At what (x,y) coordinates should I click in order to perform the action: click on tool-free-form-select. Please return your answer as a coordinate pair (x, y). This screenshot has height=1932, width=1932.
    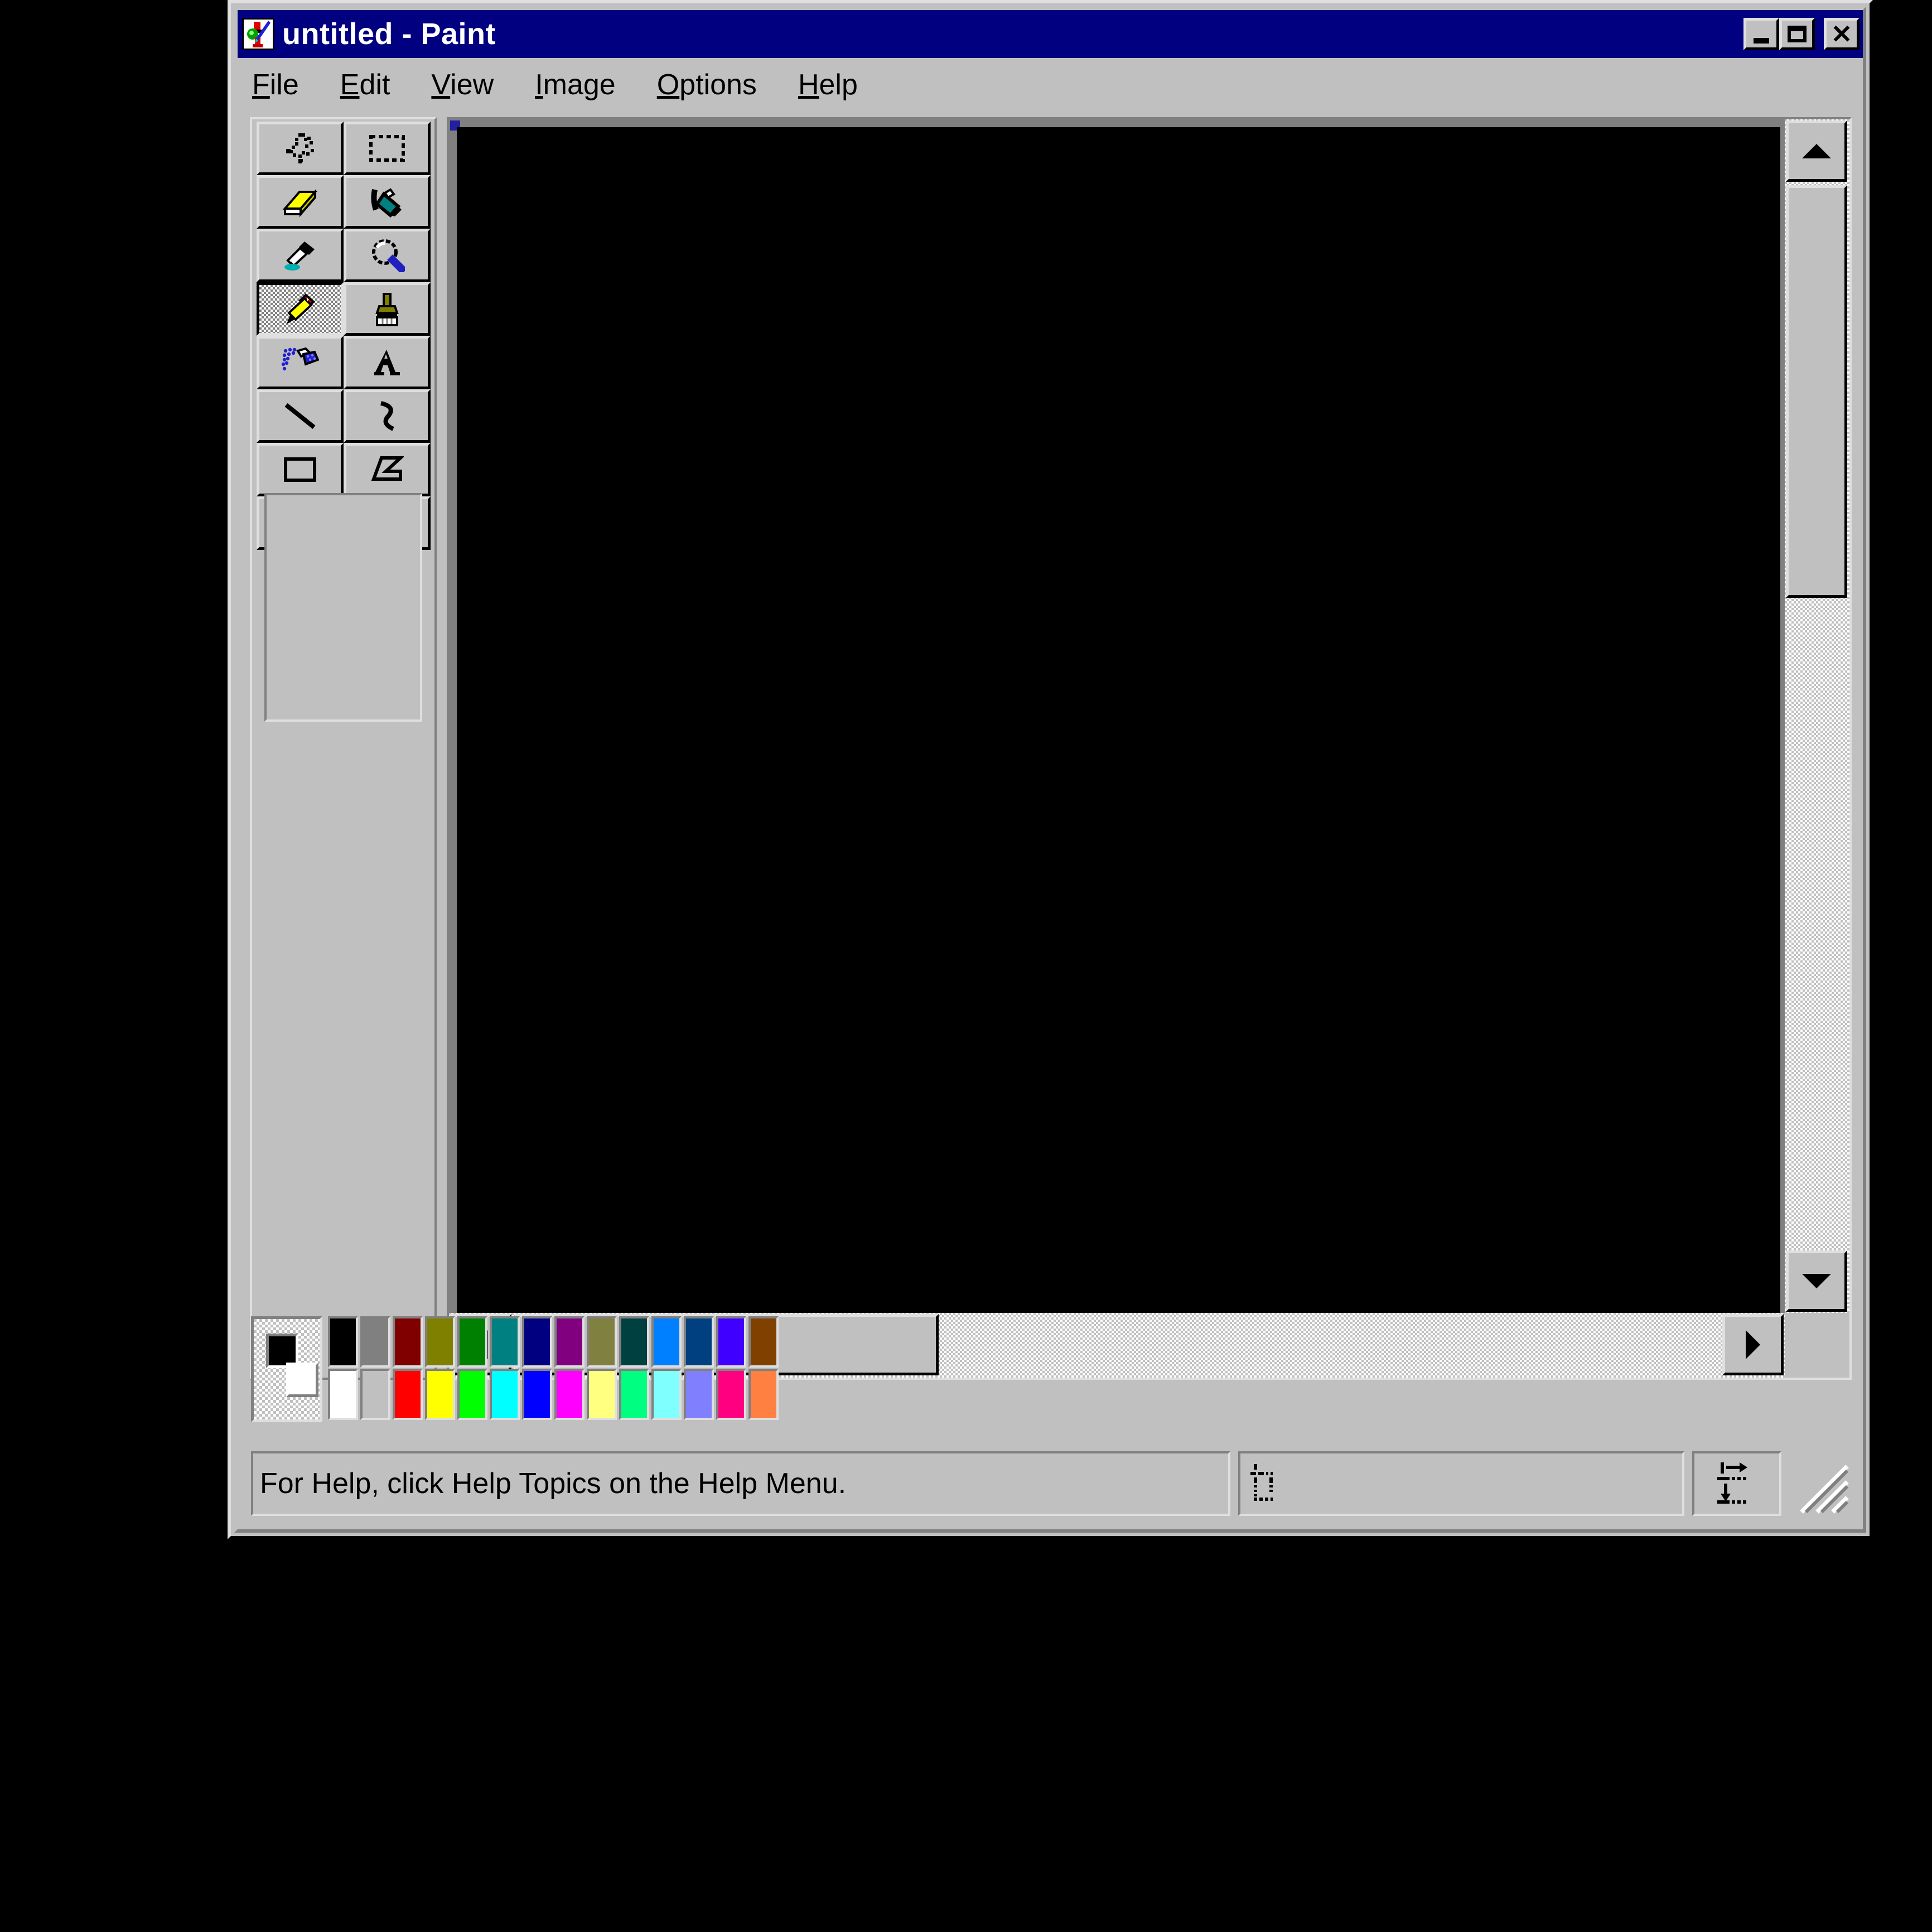
    Looking at the image, I should click on (300, 148).